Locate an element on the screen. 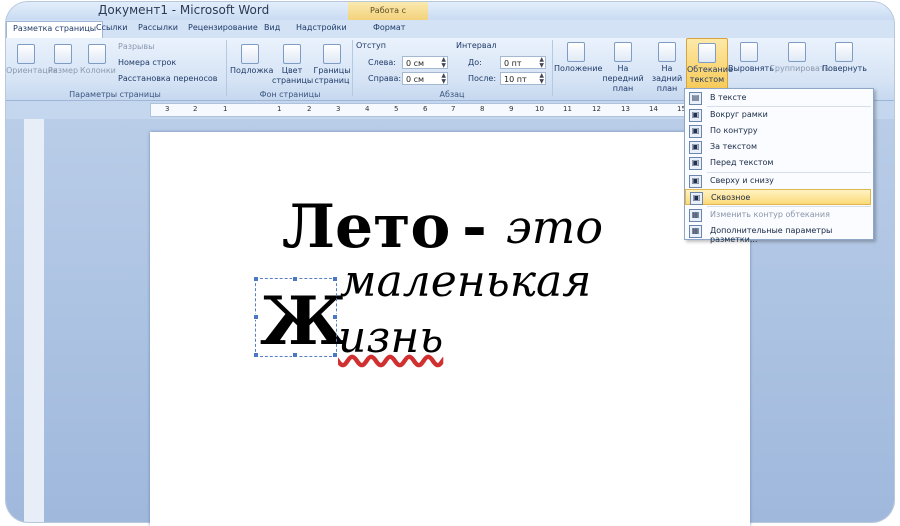 This screenshot has height=526, width=900. group-button: Группировать is located at coordinates (799, 58).